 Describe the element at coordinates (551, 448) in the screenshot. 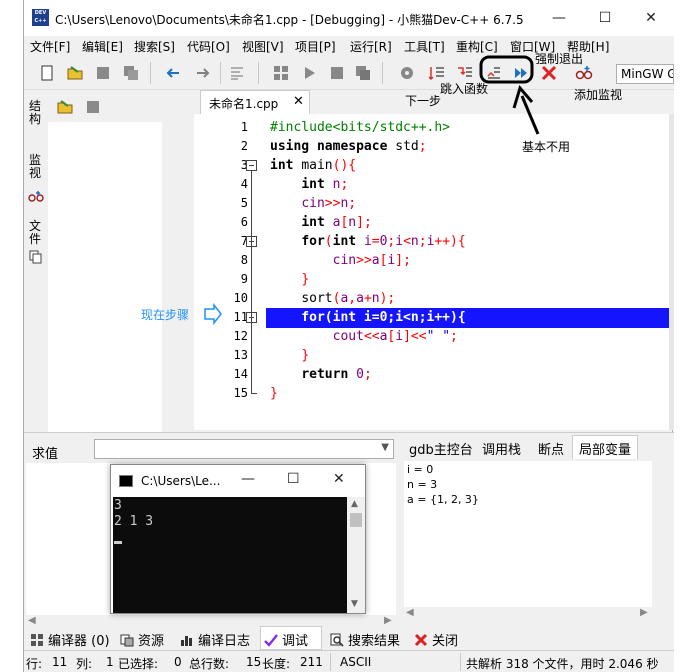

I see `tab-breakpoints: 断点` at that location.